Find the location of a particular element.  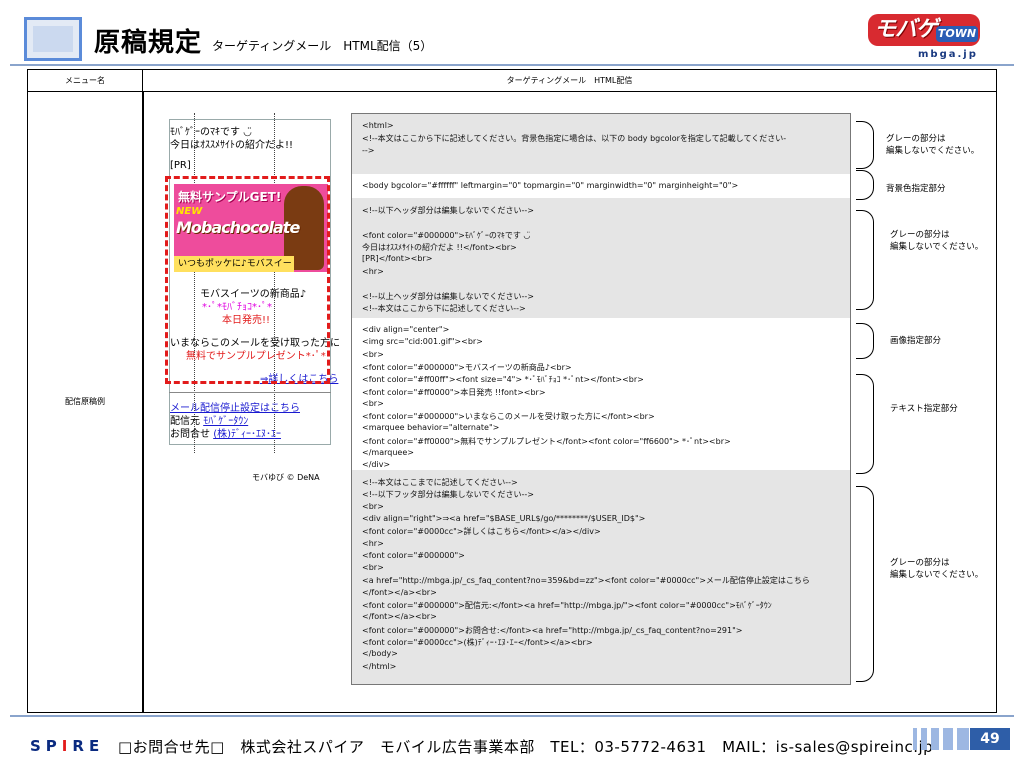

inquiry-label: お問合せ is located at coordinates (190, 434).